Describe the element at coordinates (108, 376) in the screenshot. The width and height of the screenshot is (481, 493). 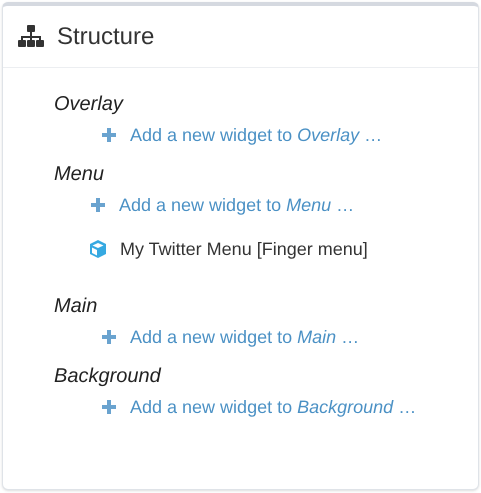
I see `section-label: Background` at that location.